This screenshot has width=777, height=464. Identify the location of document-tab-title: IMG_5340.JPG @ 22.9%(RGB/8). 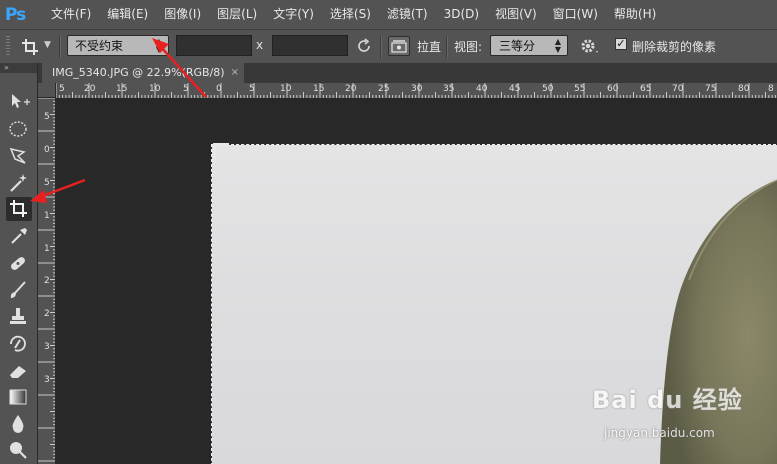
(138, 72).